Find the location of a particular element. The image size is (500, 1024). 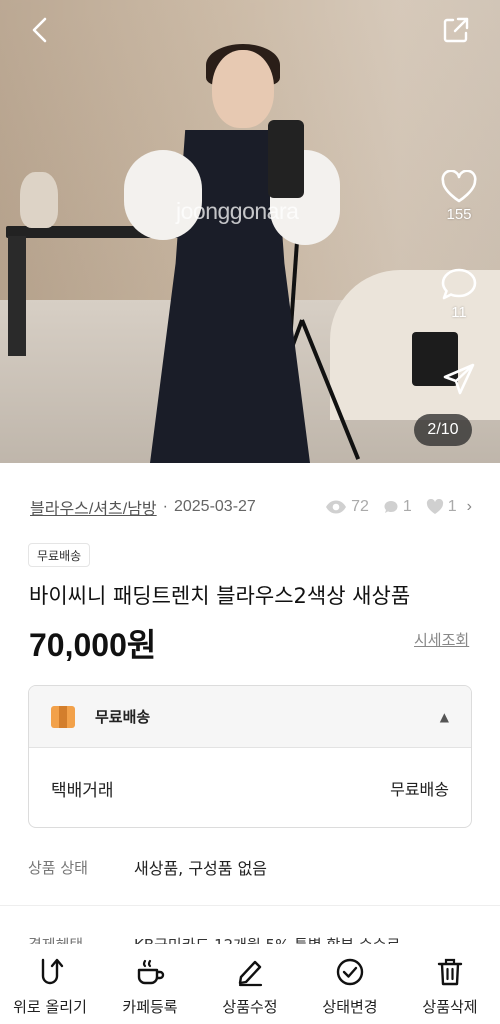

photo-face is located at coordinates (243, 89).